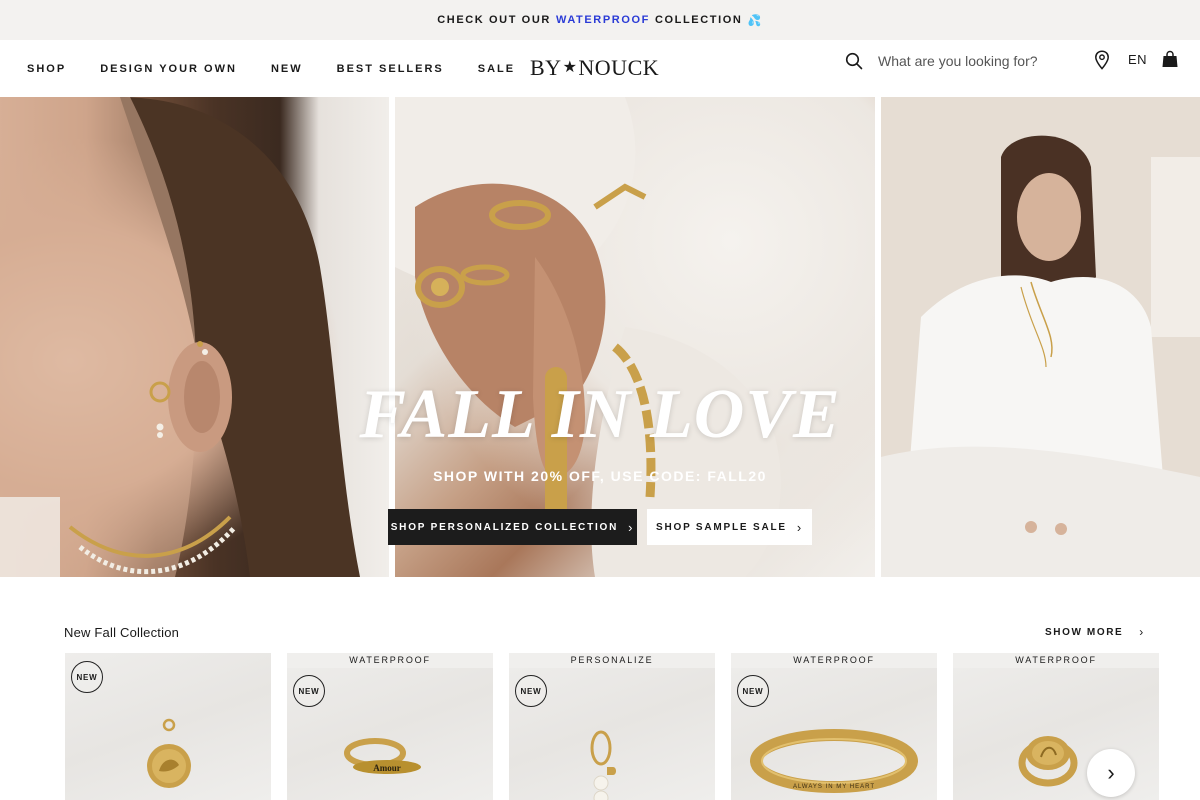 This screenshot has width=1200, height=800. I want to click on search-input, so click(973, 61).